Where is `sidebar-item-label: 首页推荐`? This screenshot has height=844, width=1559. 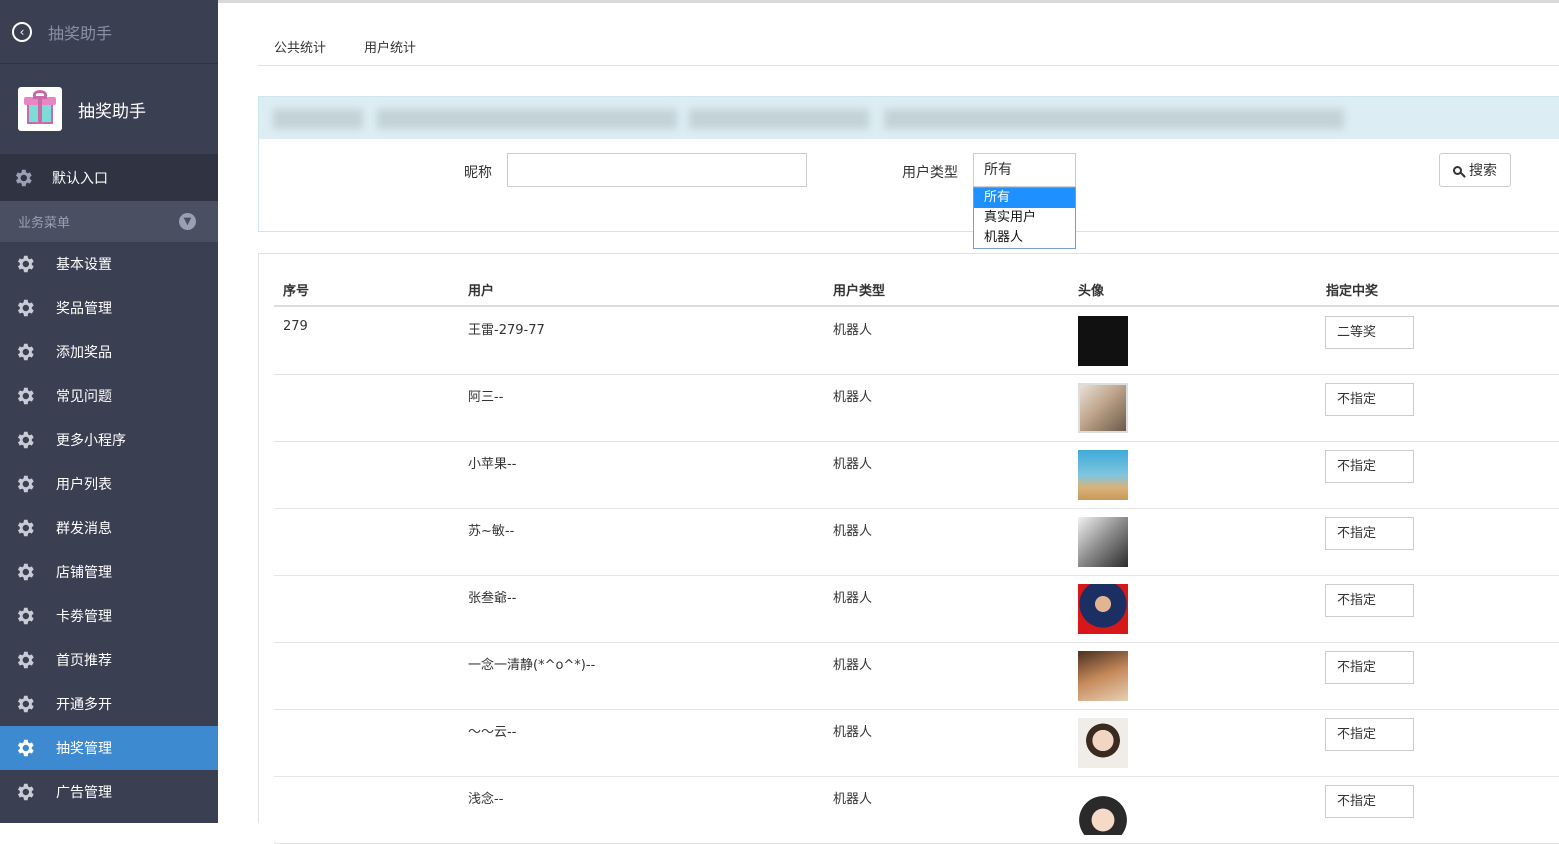 sidebar-item-label: 首页推荐 is located at coordinates (84, 661).